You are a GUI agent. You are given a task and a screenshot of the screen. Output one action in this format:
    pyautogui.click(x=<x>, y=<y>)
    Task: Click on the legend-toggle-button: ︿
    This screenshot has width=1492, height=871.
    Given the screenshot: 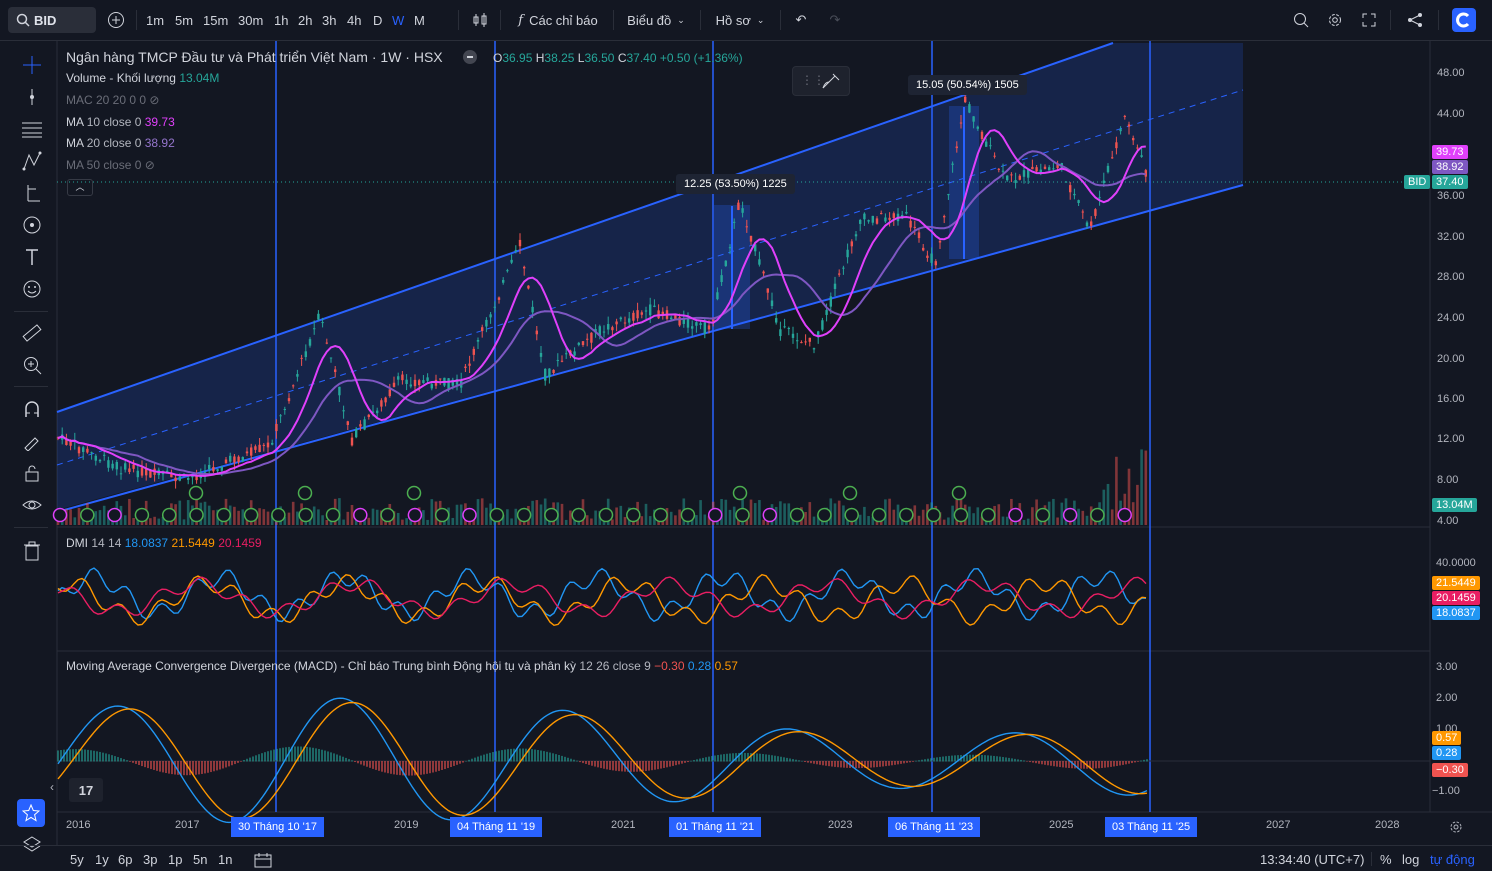 What is the action you would take?
    pyautogui.click(x=80, y=187)
    